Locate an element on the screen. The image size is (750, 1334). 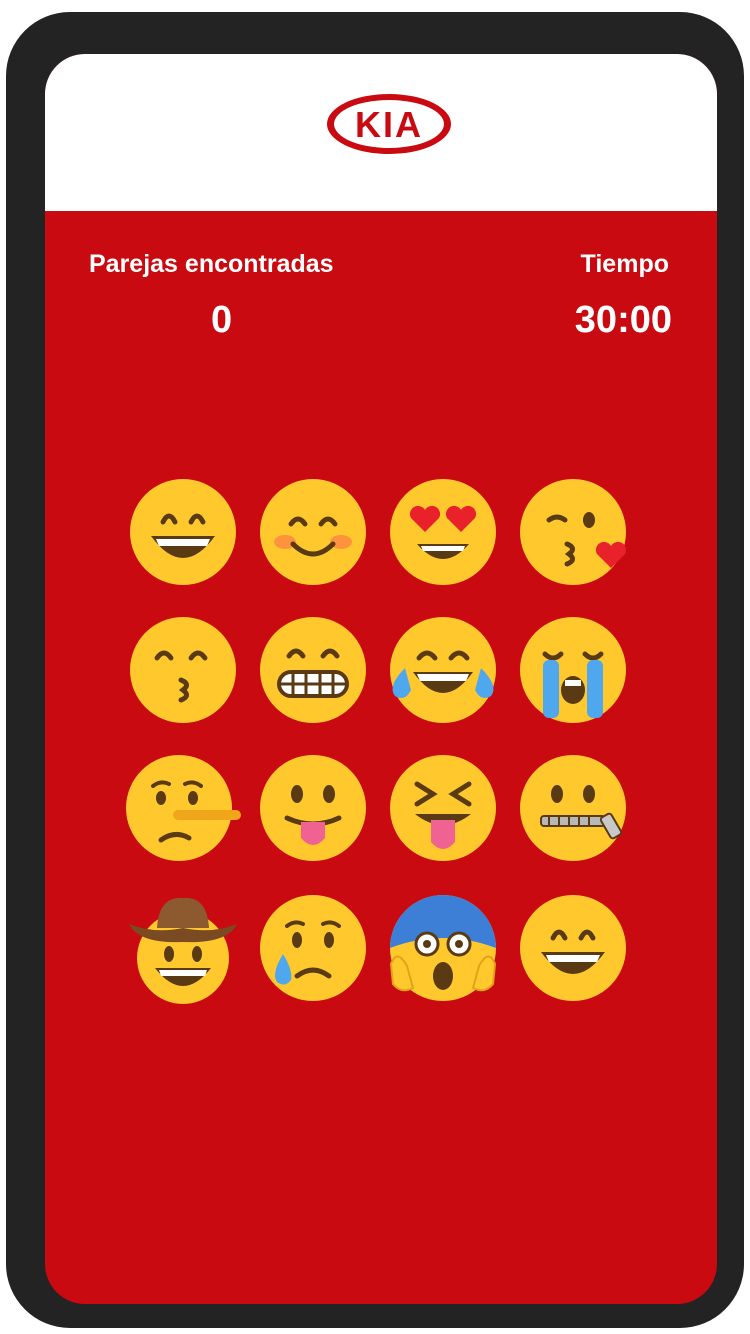
svg-text: KIA is located at coordinates (389, 124).